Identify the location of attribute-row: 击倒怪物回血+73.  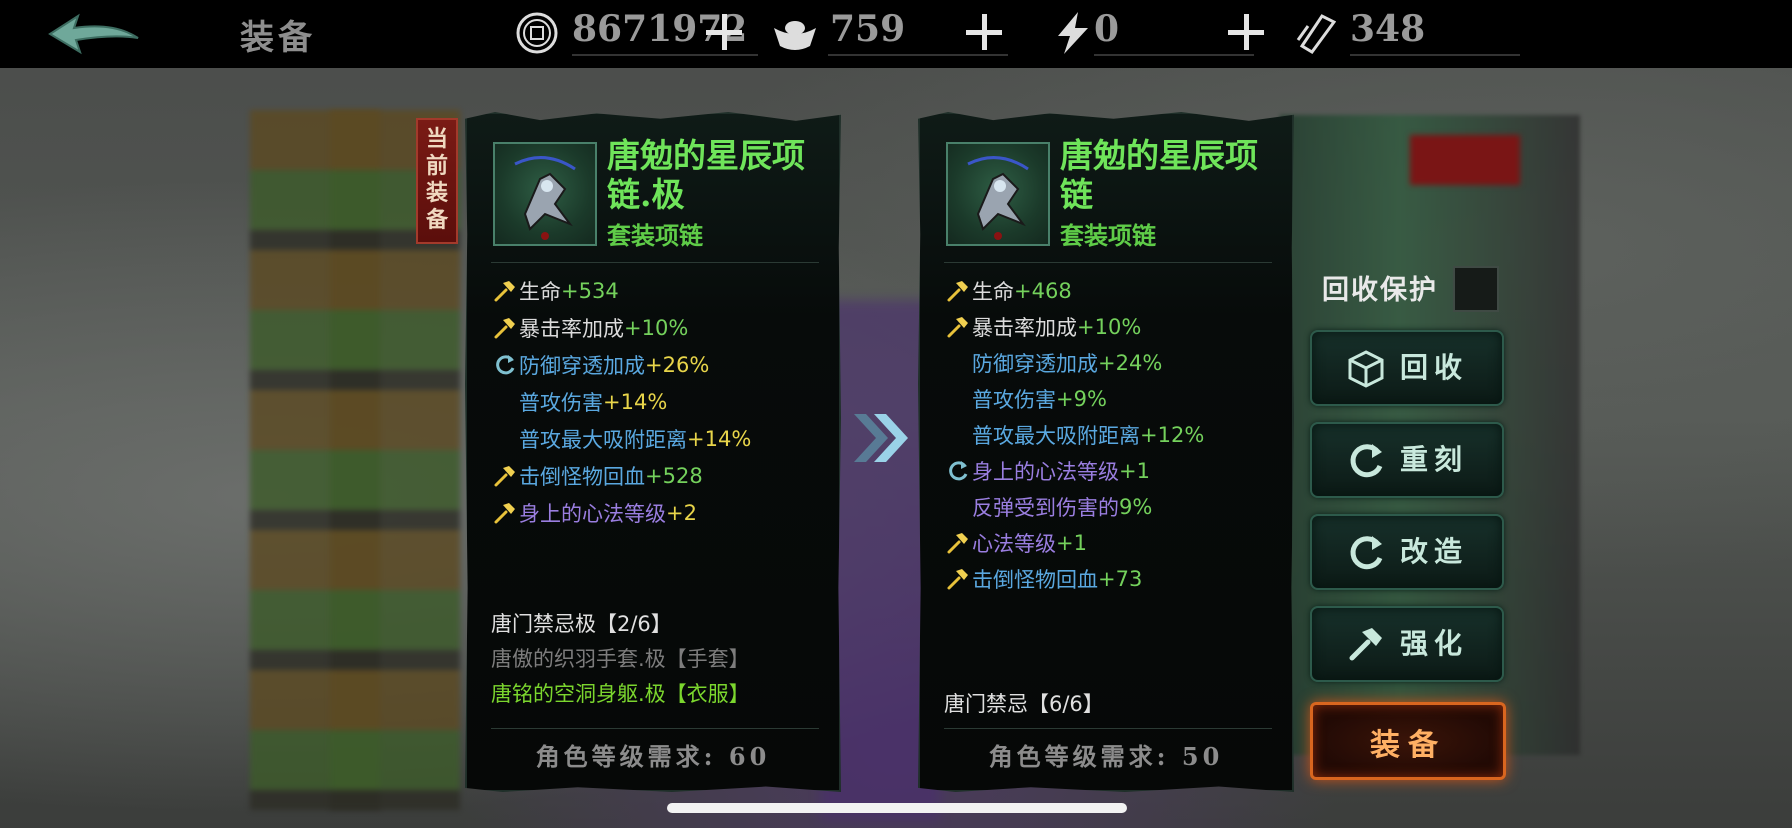
(1044, 579).